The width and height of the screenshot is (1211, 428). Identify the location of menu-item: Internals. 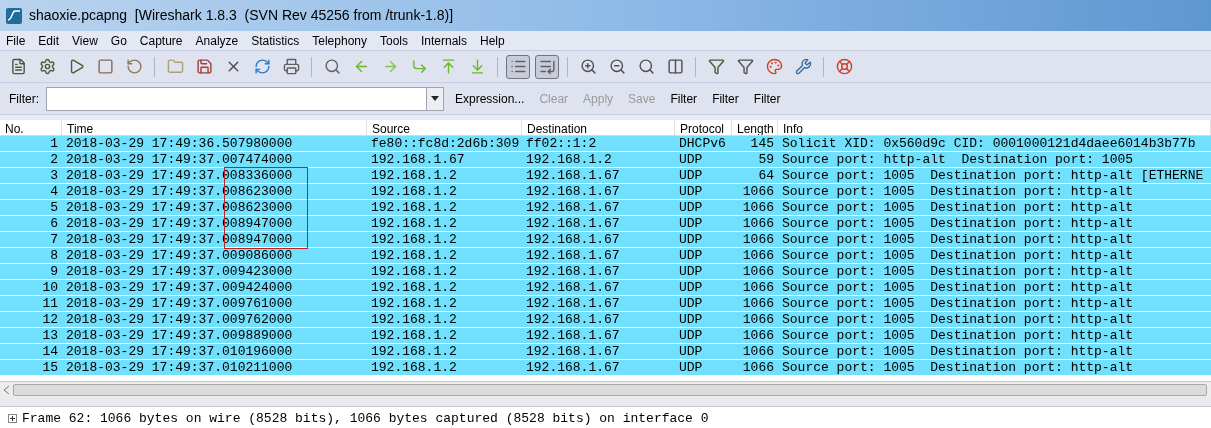
(444, 40).